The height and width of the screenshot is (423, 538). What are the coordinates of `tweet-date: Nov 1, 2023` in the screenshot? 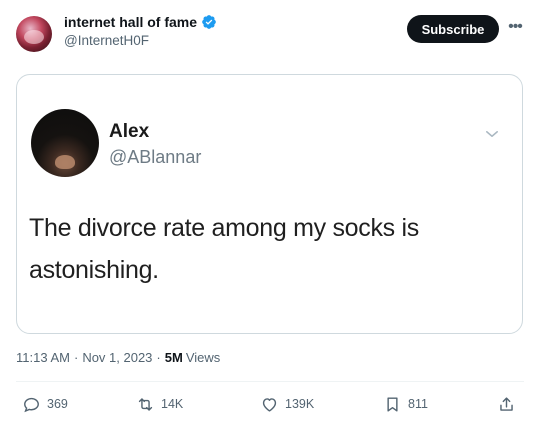 It's located at (117, 357).